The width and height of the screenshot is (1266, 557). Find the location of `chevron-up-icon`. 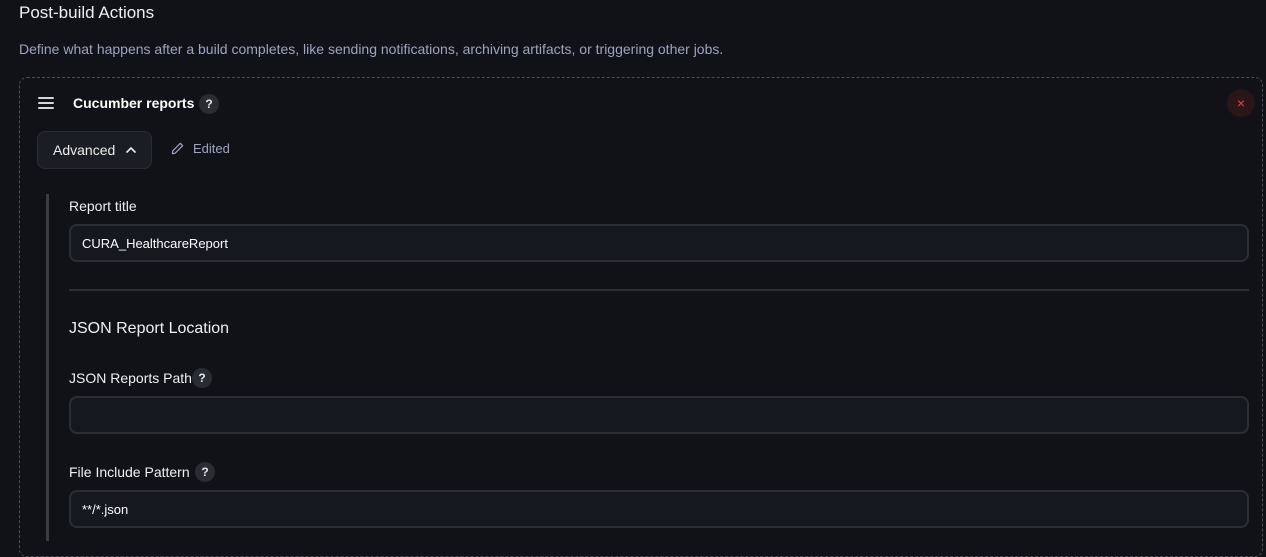

chevron-up-icon is located at coordinates (131, 150).